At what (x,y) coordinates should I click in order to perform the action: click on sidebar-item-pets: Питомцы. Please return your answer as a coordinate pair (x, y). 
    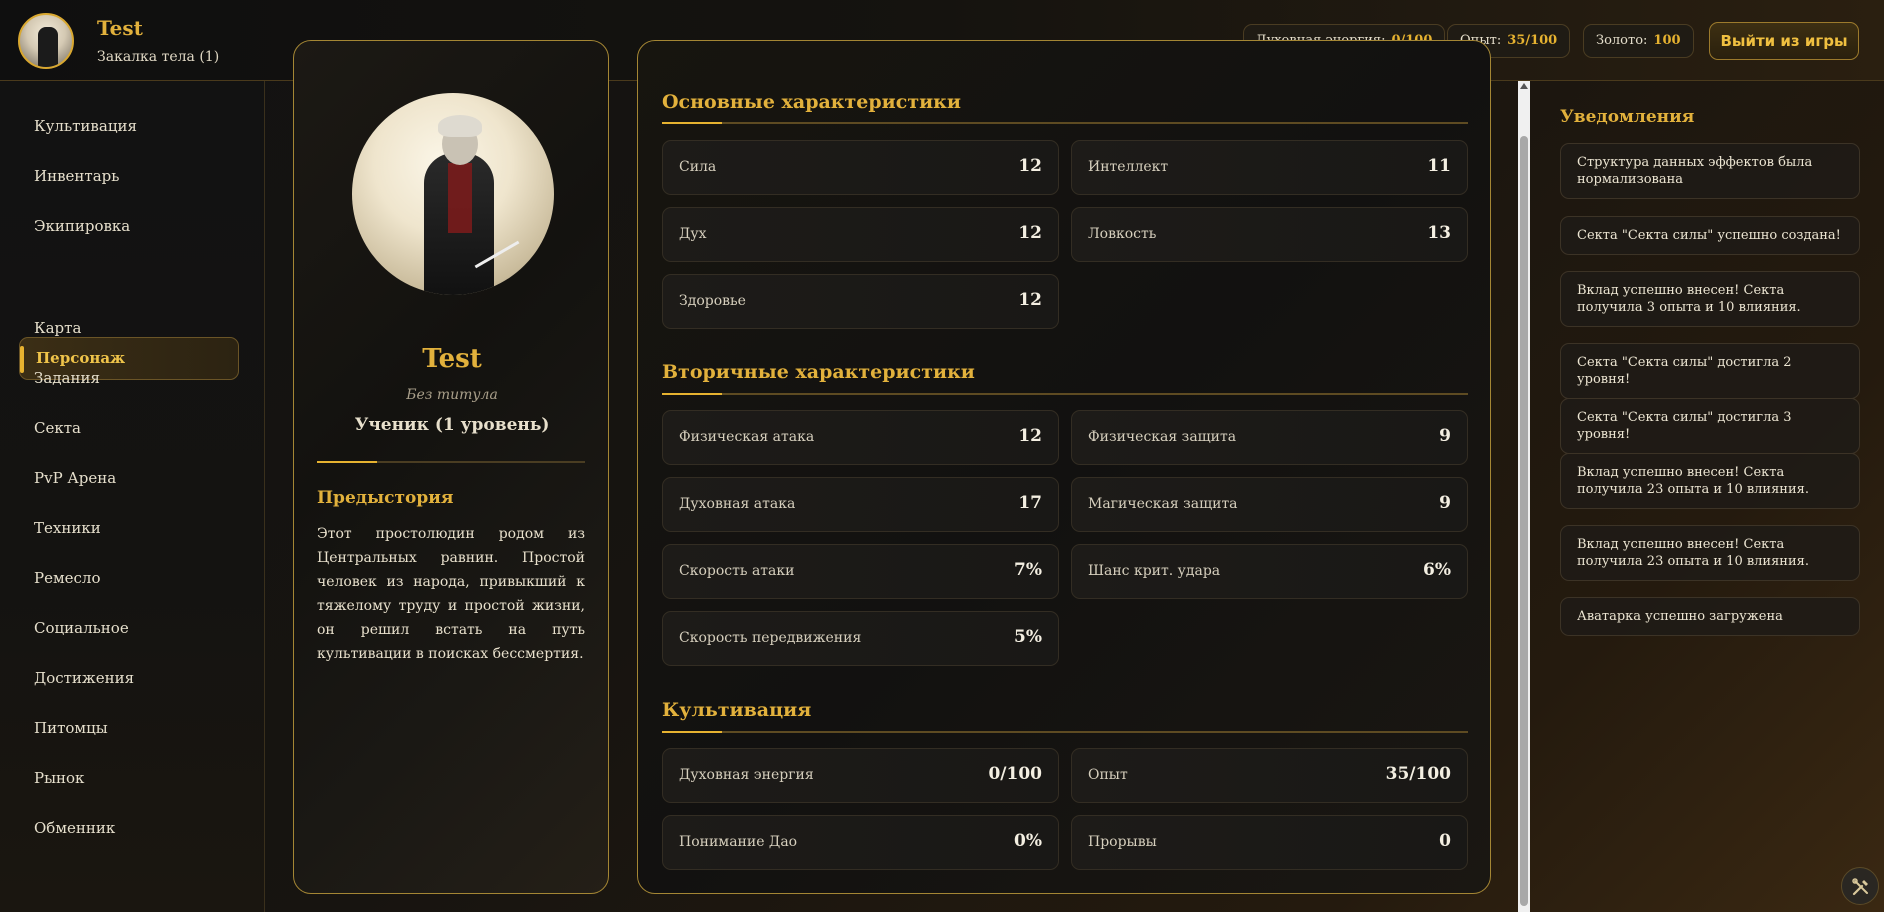
    Looking at the image, I should click on (71, 728).